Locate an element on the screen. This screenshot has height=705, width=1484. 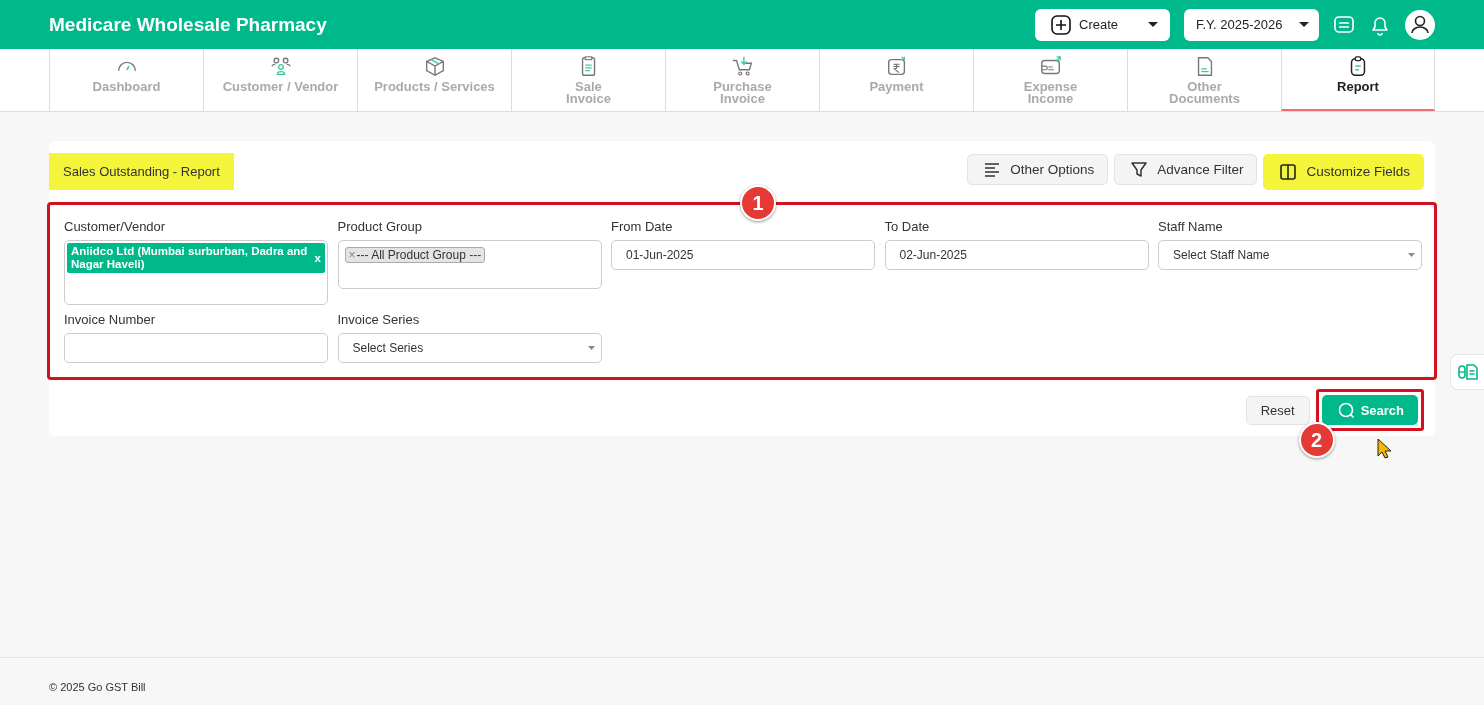
plus-icon is located at coordinates (1061, 24).